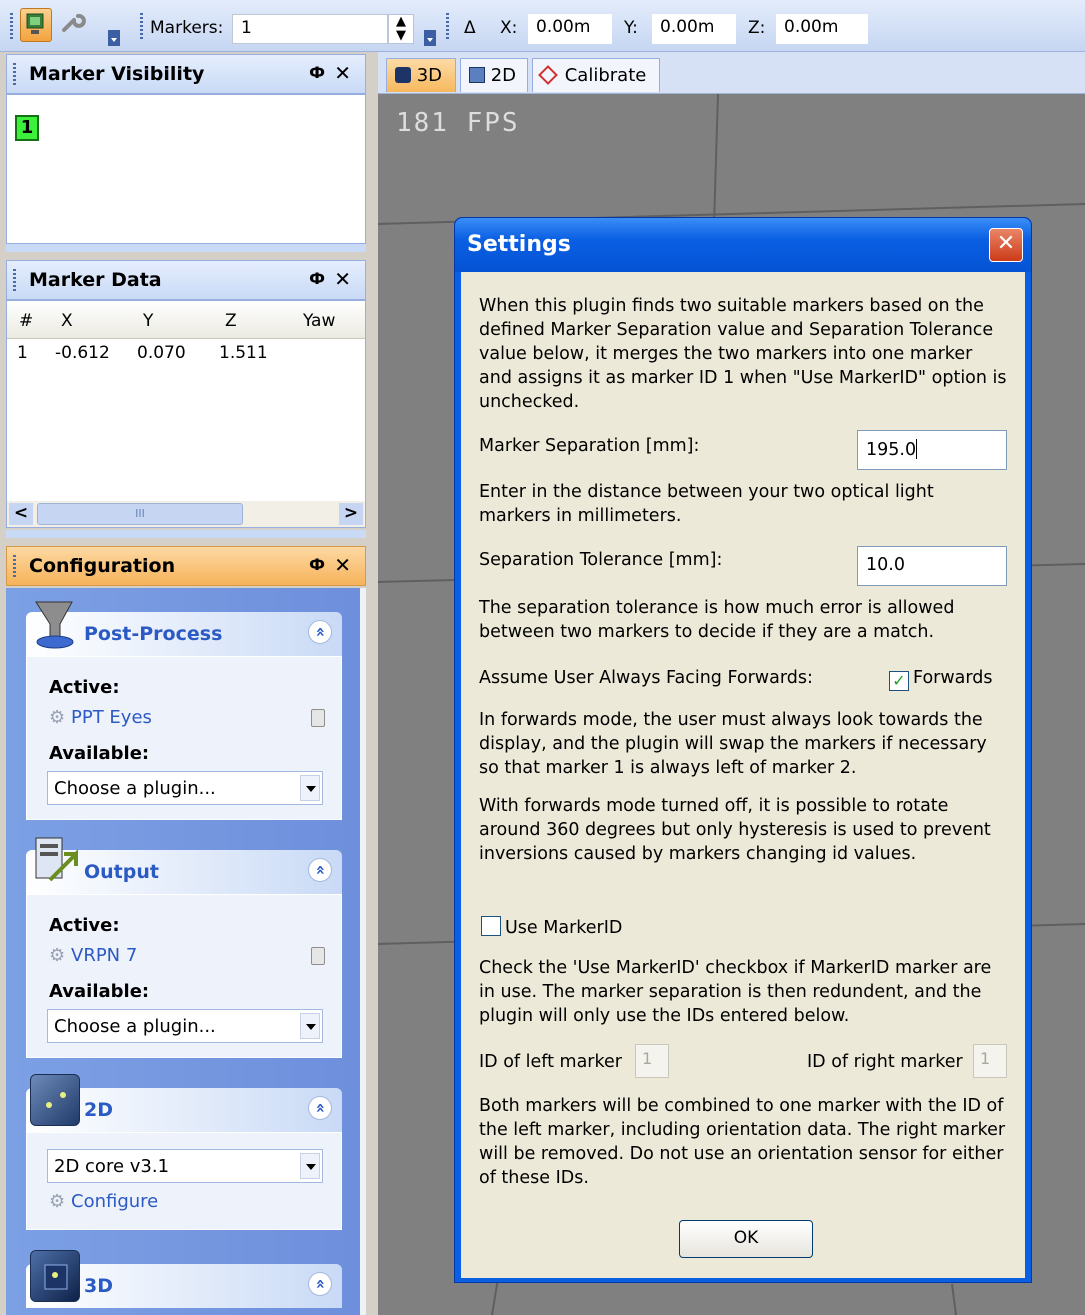 The height and width of the screenshot is (1315, 1085). Describe the element at coordinates (631, 28) in the screenshot. I see `y-label: Y:` at that location.